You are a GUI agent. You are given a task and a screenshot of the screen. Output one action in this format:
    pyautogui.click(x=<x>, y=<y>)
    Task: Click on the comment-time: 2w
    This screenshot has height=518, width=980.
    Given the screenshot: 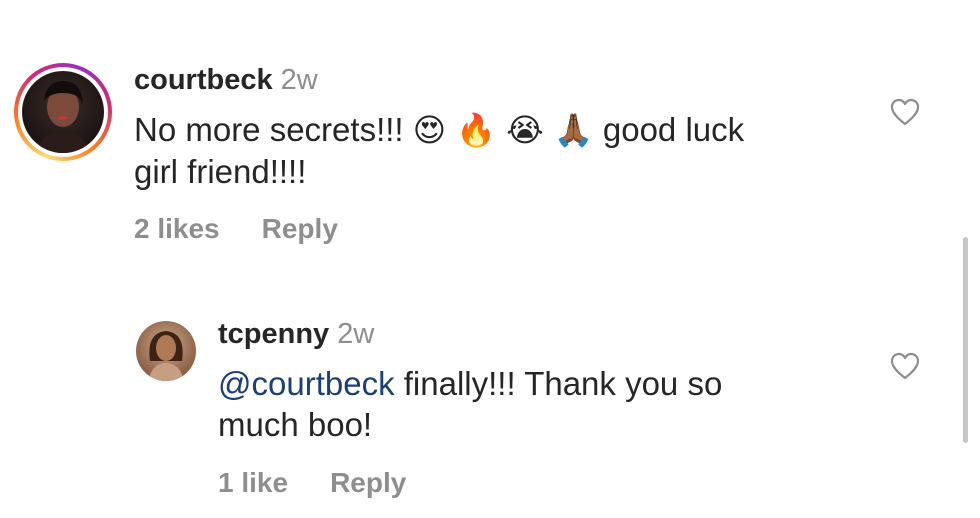 What is the action you would take?
    pyautogui.click(x=299, y=80)
    